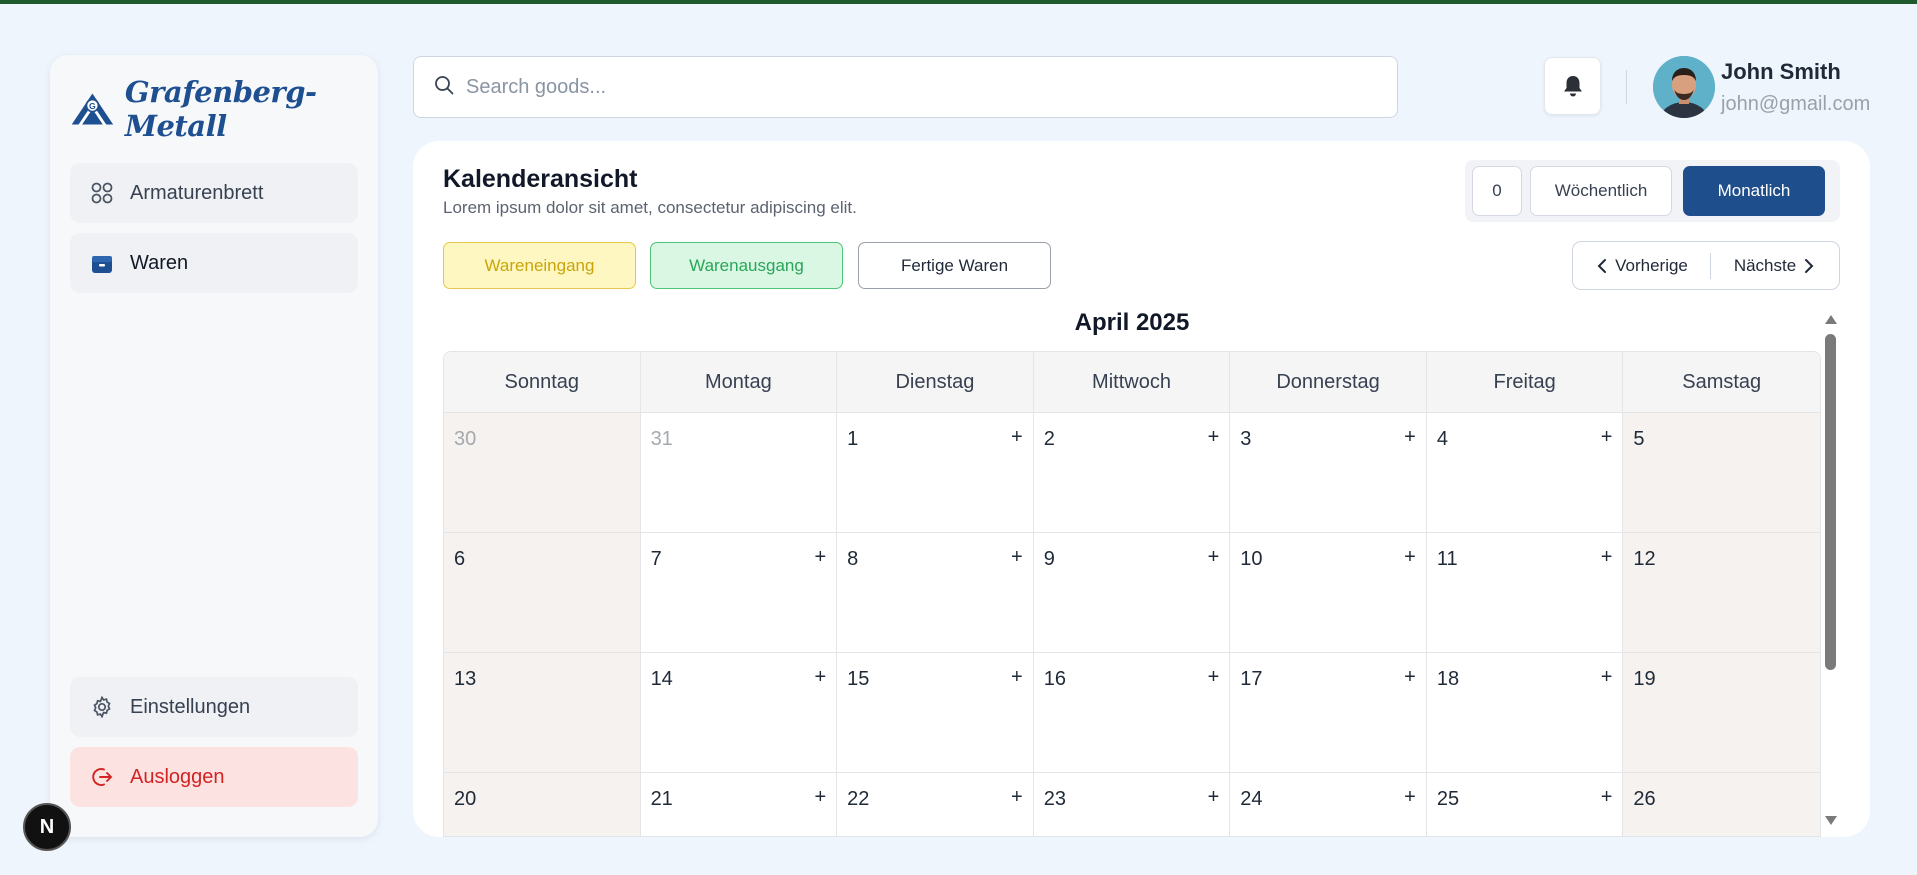 The width and height of the screenshot is (1917, 875). What do you see at coordinates (935, 473) in the screenshot?
I see `calendar-day-cell: 1 +` at bounding box center [935, 473].